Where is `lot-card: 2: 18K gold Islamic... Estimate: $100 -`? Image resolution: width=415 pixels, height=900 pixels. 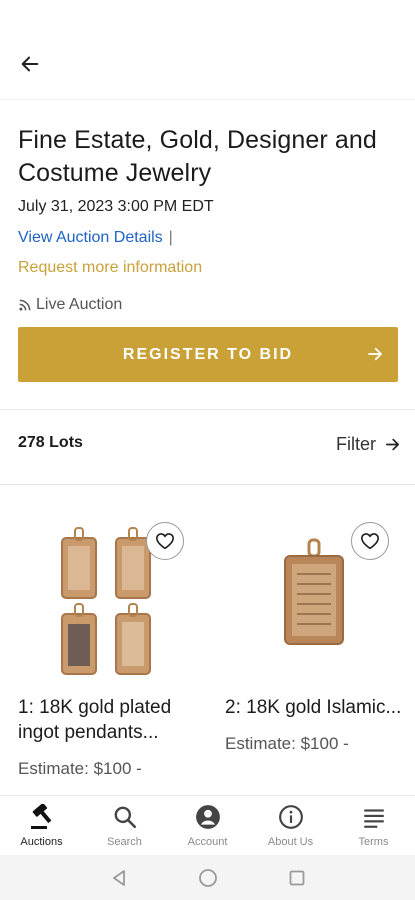 lot-card: 2: 18K gold Islamic... Estimate: $100 - is located at coordinates (320, 632).